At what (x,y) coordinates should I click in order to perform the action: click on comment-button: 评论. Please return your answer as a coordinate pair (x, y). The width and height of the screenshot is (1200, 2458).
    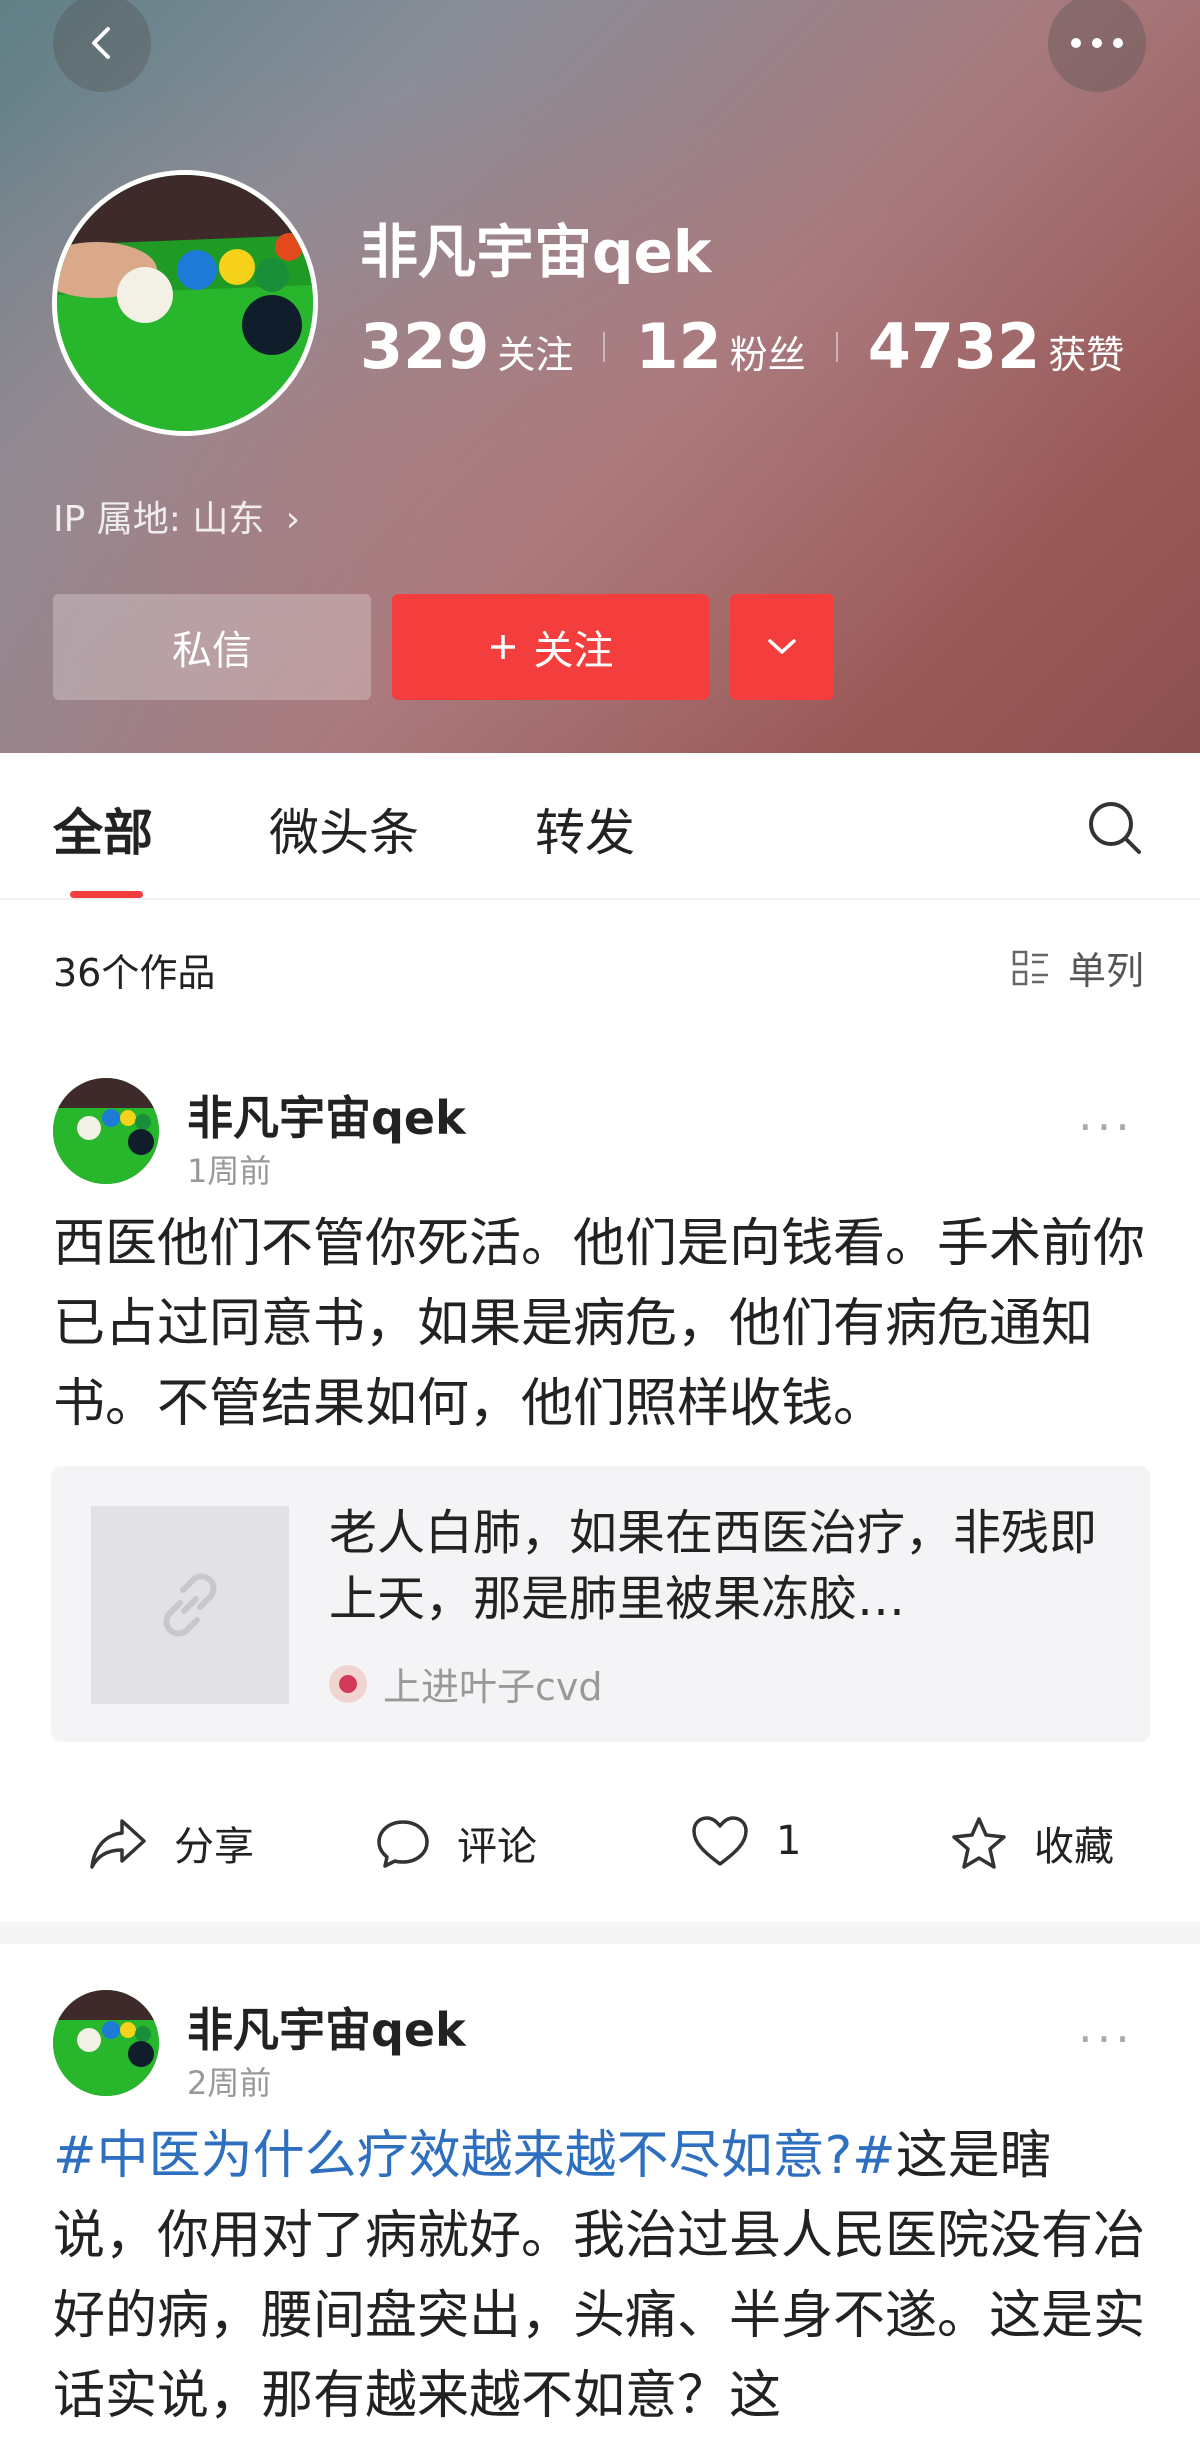
    Looking at the image, I should click on (456, 1843).